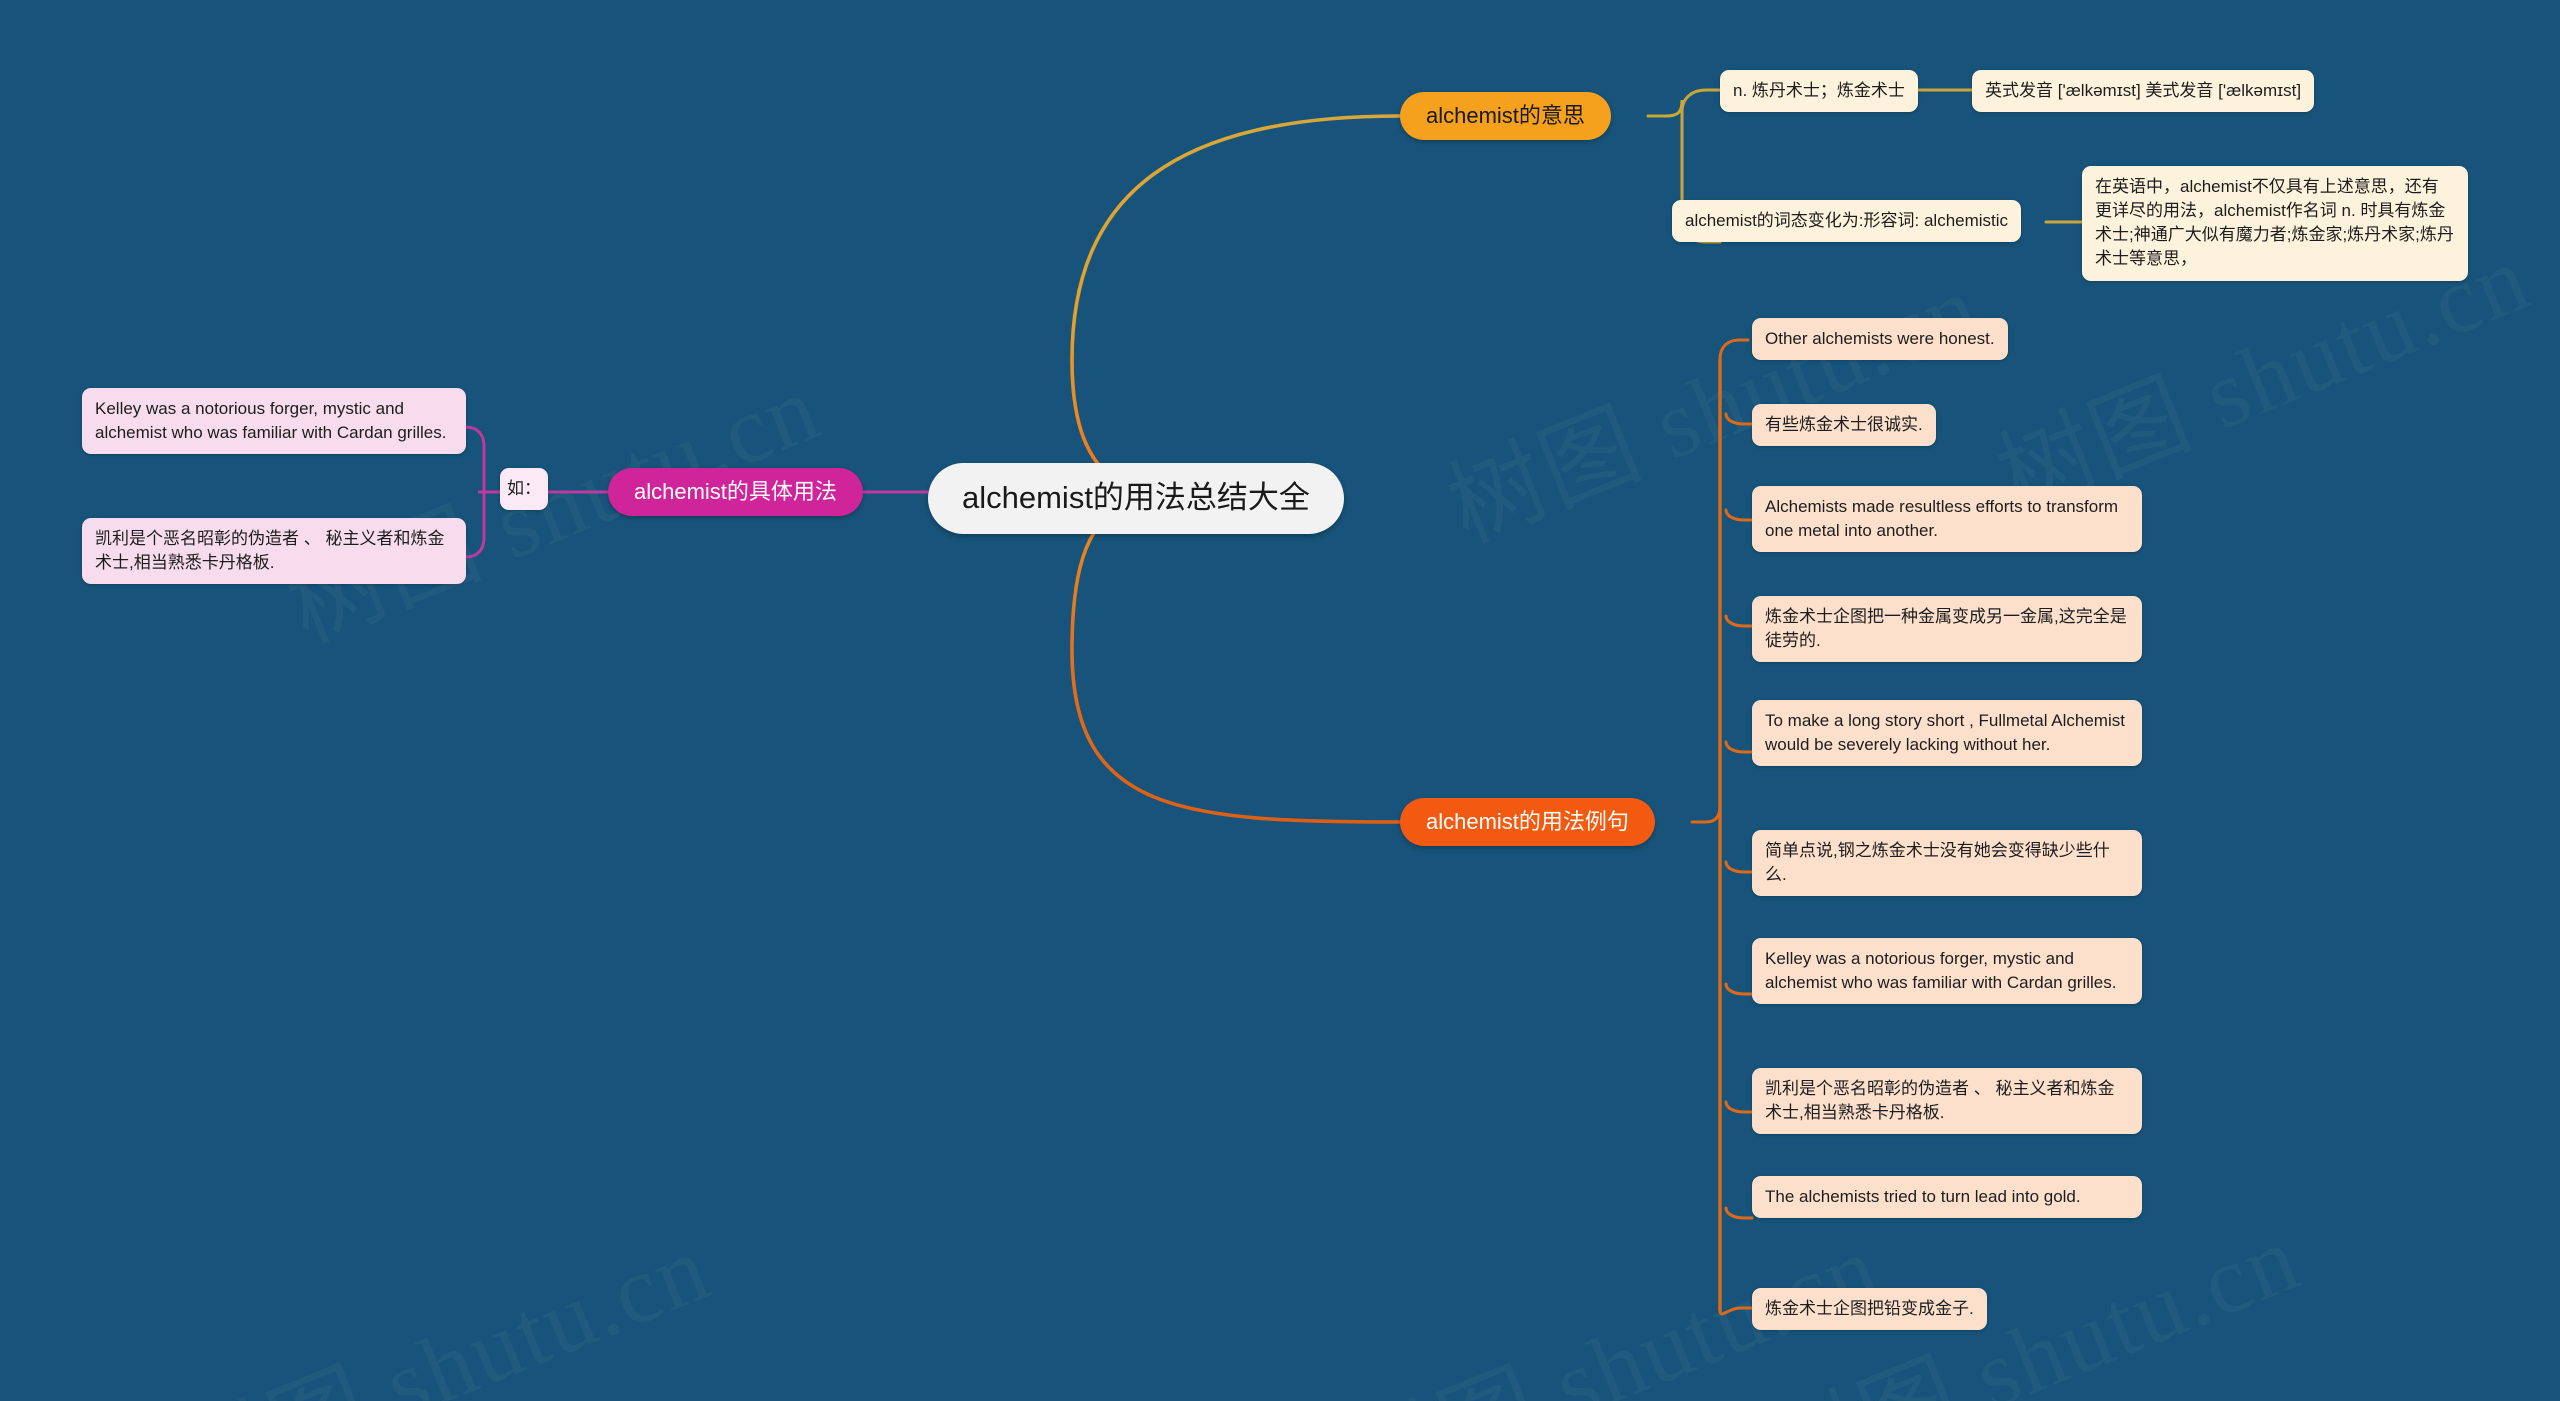 Image resolution: width=2560 pixels, height=1401 pixels. What do you see at coordinates (1947, 1101) in the screenshot?
I see `leaf-example-8: 凯利是个恶名昭彰的伪造者 、 秘主义者和炼金术士,相当熟悉卡丹格板.` at bounding box center [1947, 1101].